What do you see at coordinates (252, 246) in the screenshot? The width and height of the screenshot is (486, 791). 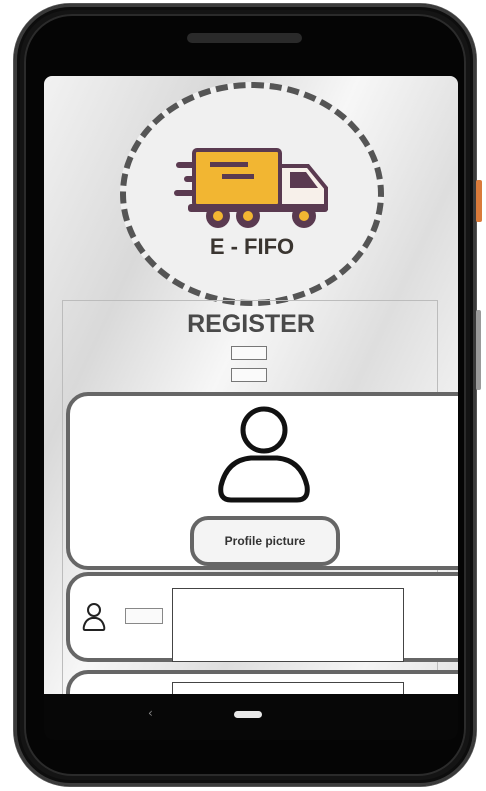 I see `logo-text: E - FIFO` at bounding box center [252, 246].